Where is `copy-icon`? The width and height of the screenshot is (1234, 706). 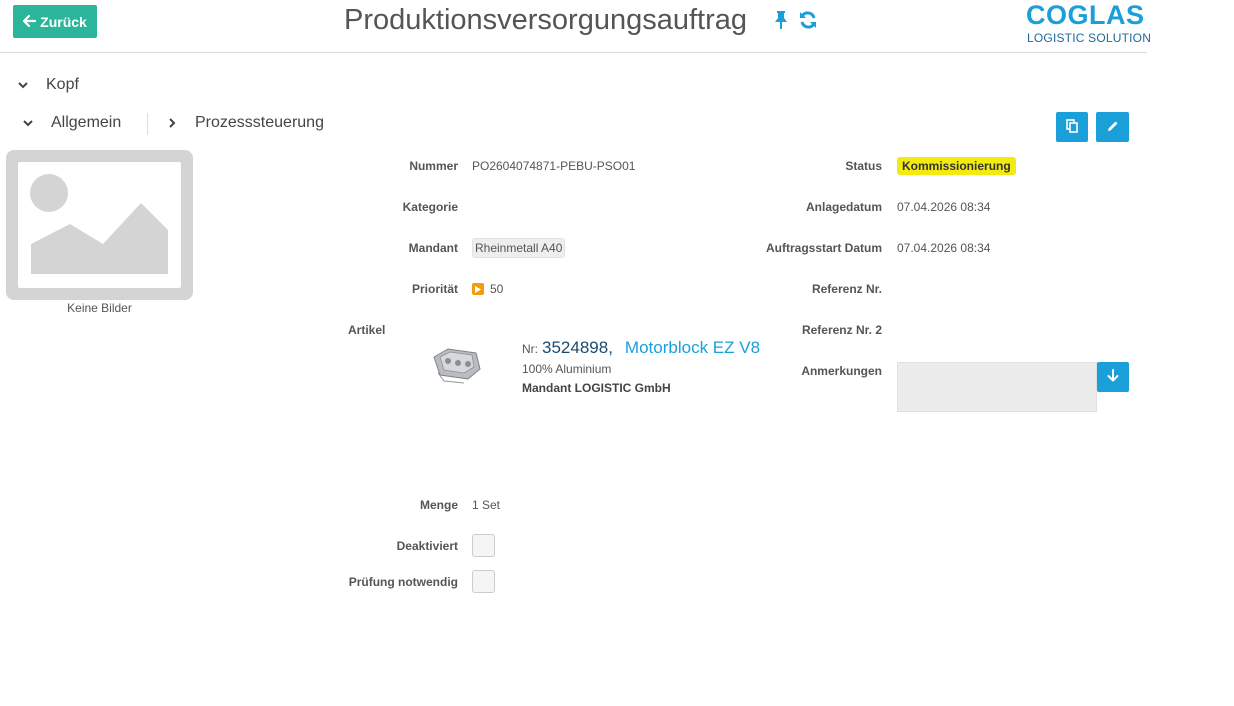 copy-icon is located at coordinates (1072, 127).